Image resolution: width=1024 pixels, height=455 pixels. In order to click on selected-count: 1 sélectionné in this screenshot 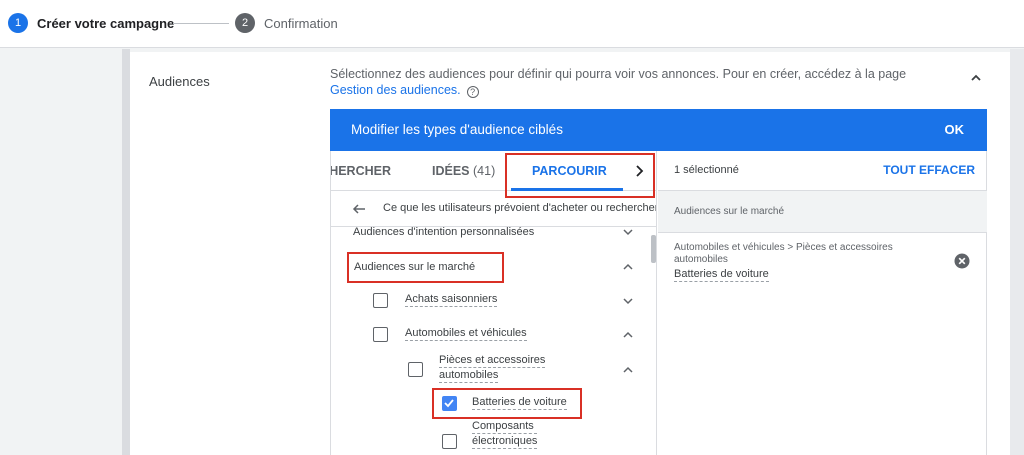, I will do `click(706, 170)`.